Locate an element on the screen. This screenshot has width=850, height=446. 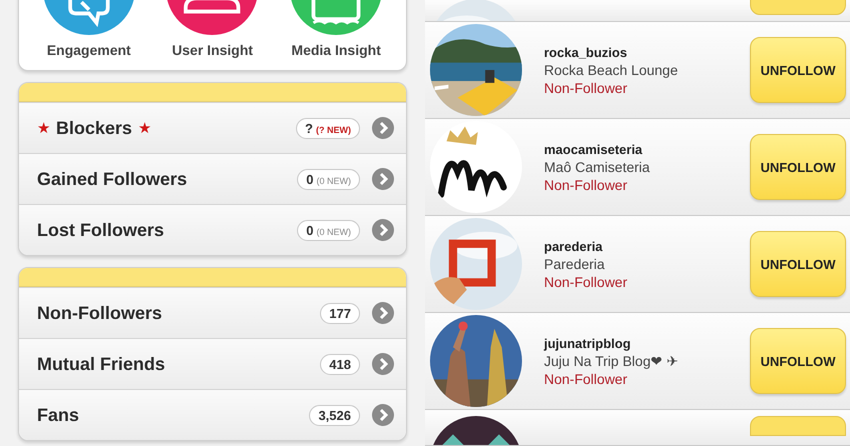
row-label: Lost Followers is located at coordinates (100, 230).